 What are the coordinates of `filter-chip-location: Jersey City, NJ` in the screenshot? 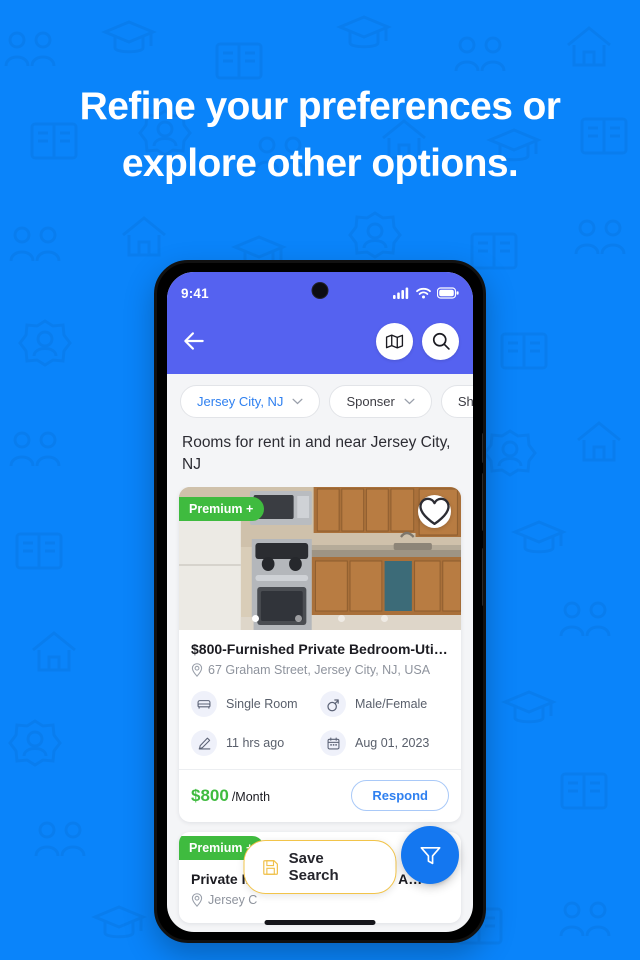 It's located at (250, 401).